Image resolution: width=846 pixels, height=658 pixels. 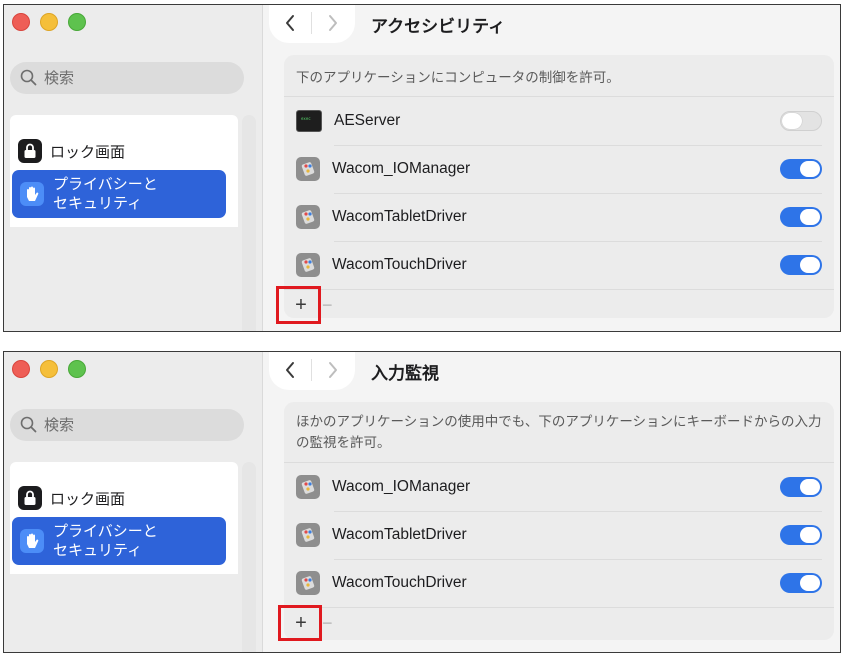 I want to click on app-name: AEServer, so click(x=367, y=120).